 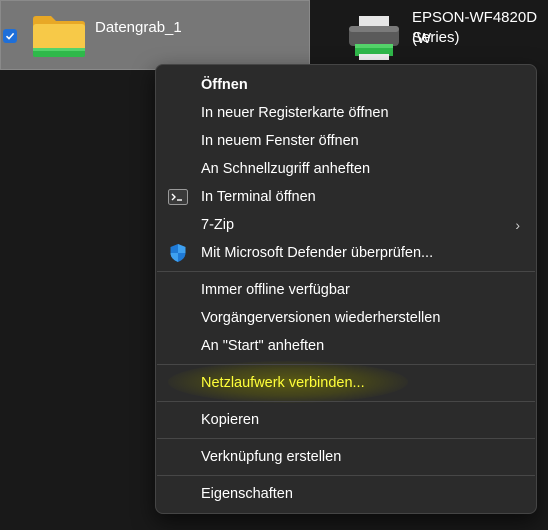 I want to click on folder-icon, so click(x=59, y=36).